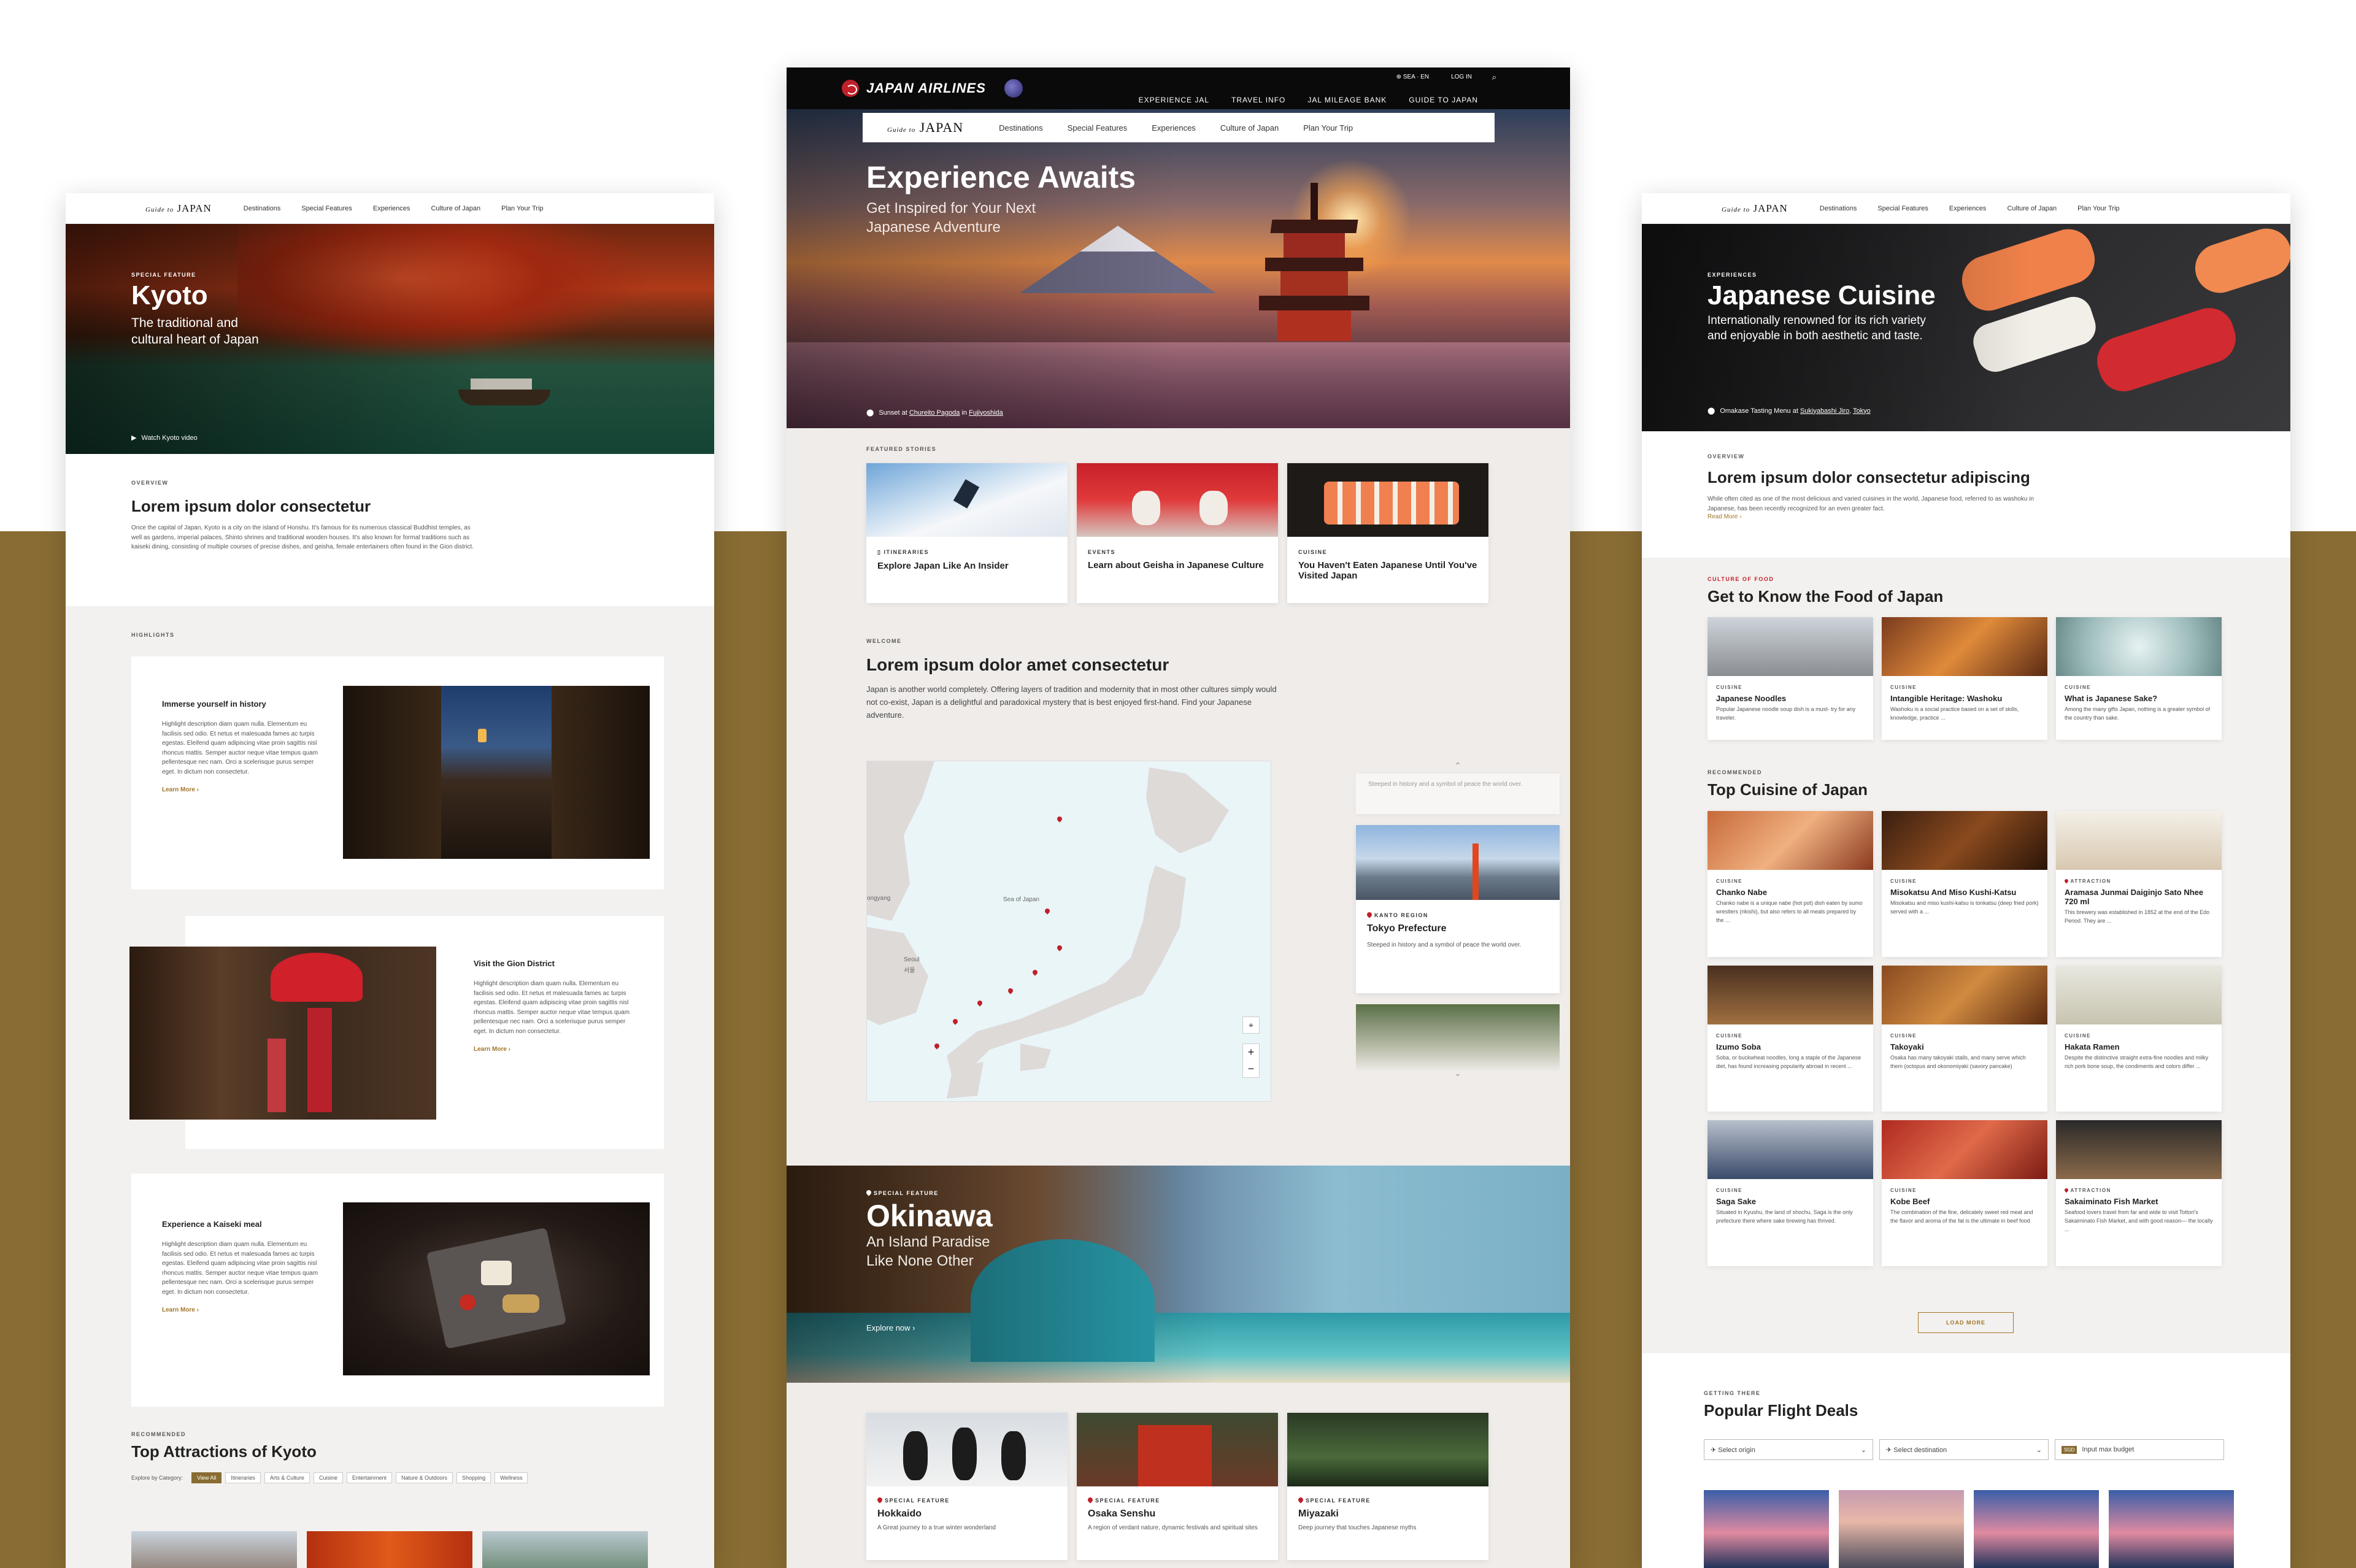 This screenshot has height=1568, width=2356. I want to click on card-title: Explore Japan Like An Insider, so click(943, 566).